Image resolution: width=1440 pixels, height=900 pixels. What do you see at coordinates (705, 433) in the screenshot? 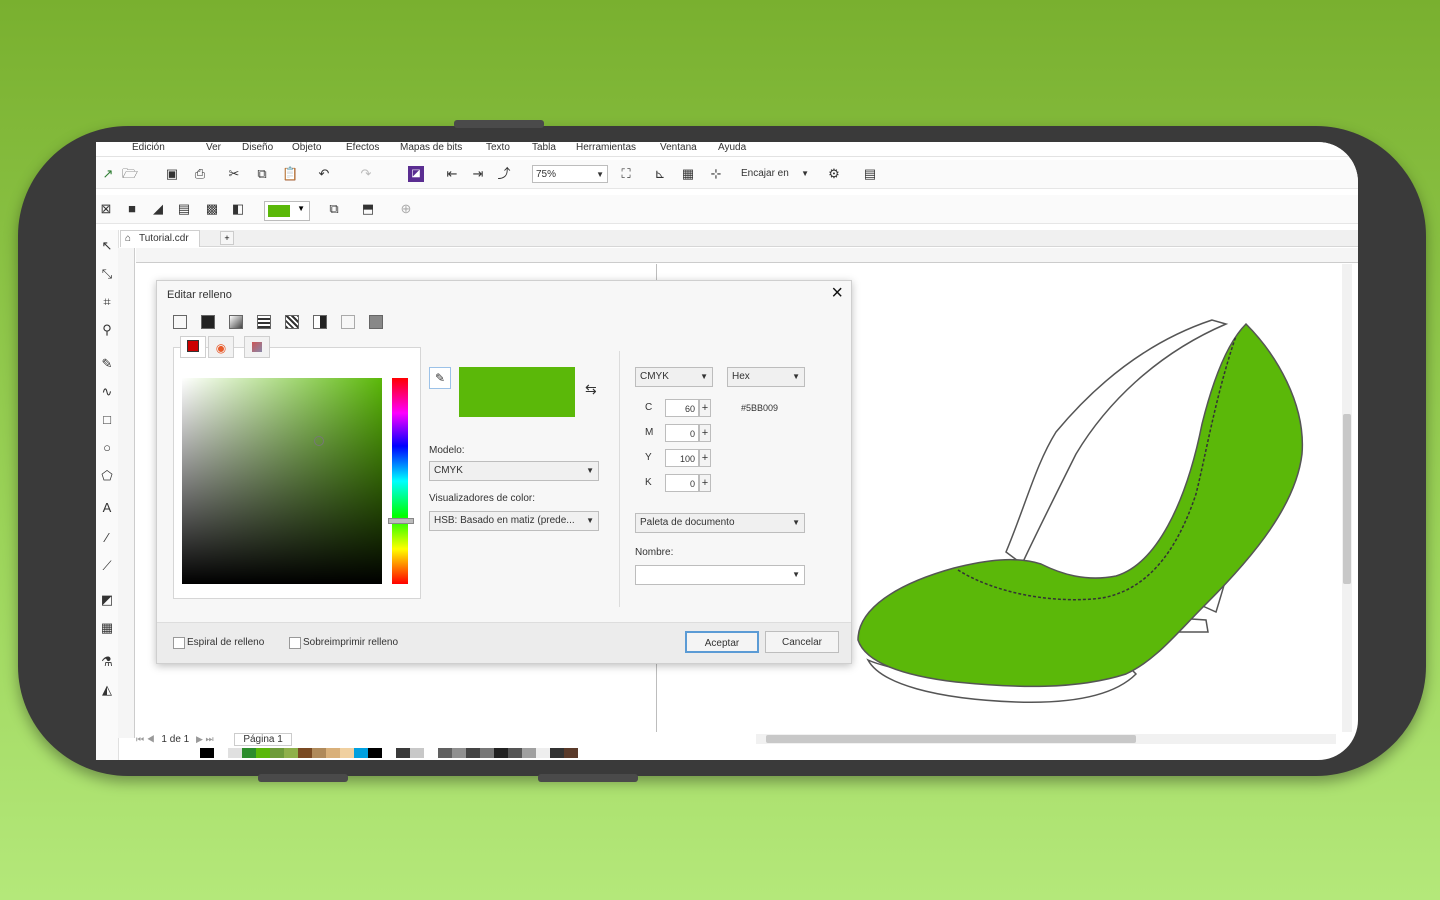
I see `magenta-stepper: +` at bounding box center [705, 433].